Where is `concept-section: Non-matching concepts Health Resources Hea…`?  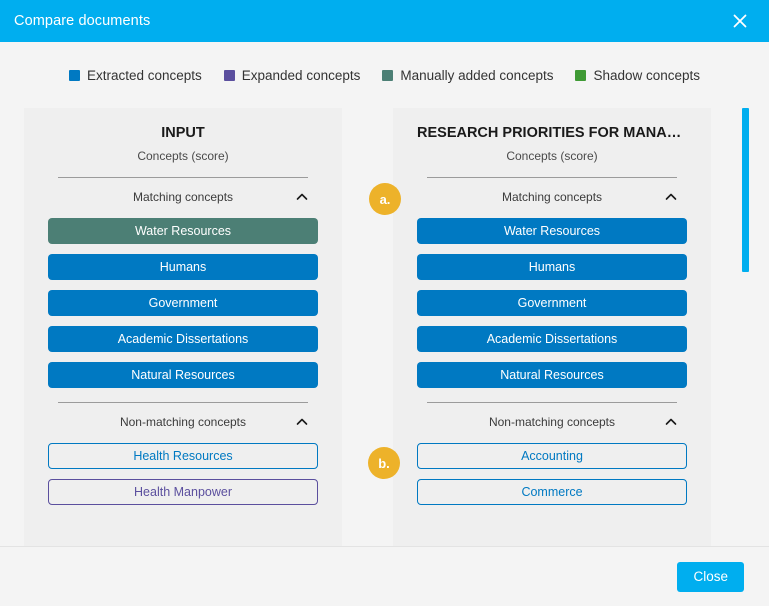 concept-section: Non-matching concepts Health Resources Hea… is located at coordinates (183, 453).